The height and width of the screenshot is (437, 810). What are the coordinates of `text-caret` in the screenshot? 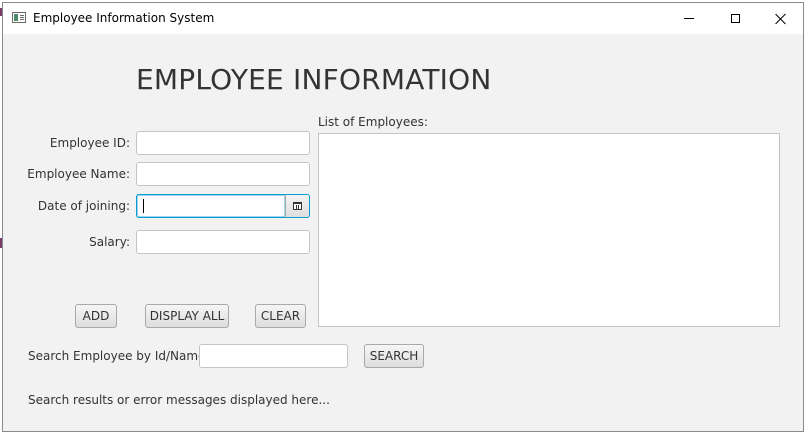 It's located at (143, 206).